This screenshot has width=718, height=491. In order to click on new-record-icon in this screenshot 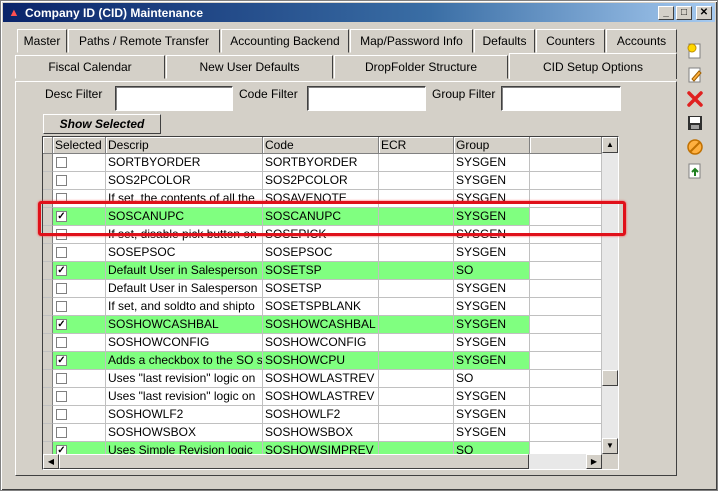, I will do `click(695, 51)`.